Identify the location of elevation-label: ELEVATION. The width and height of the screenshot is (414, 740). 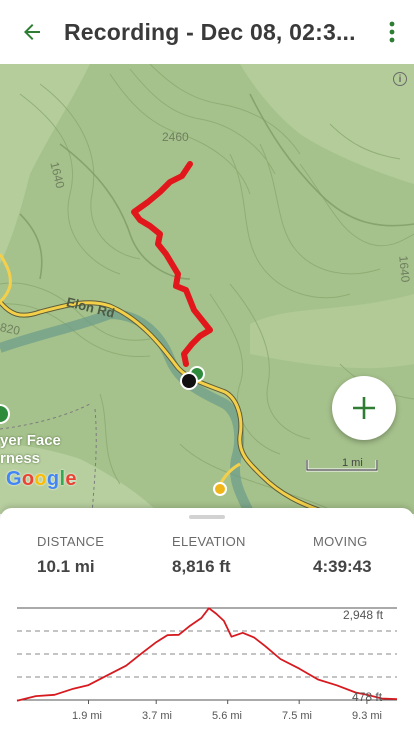
(209, 541).